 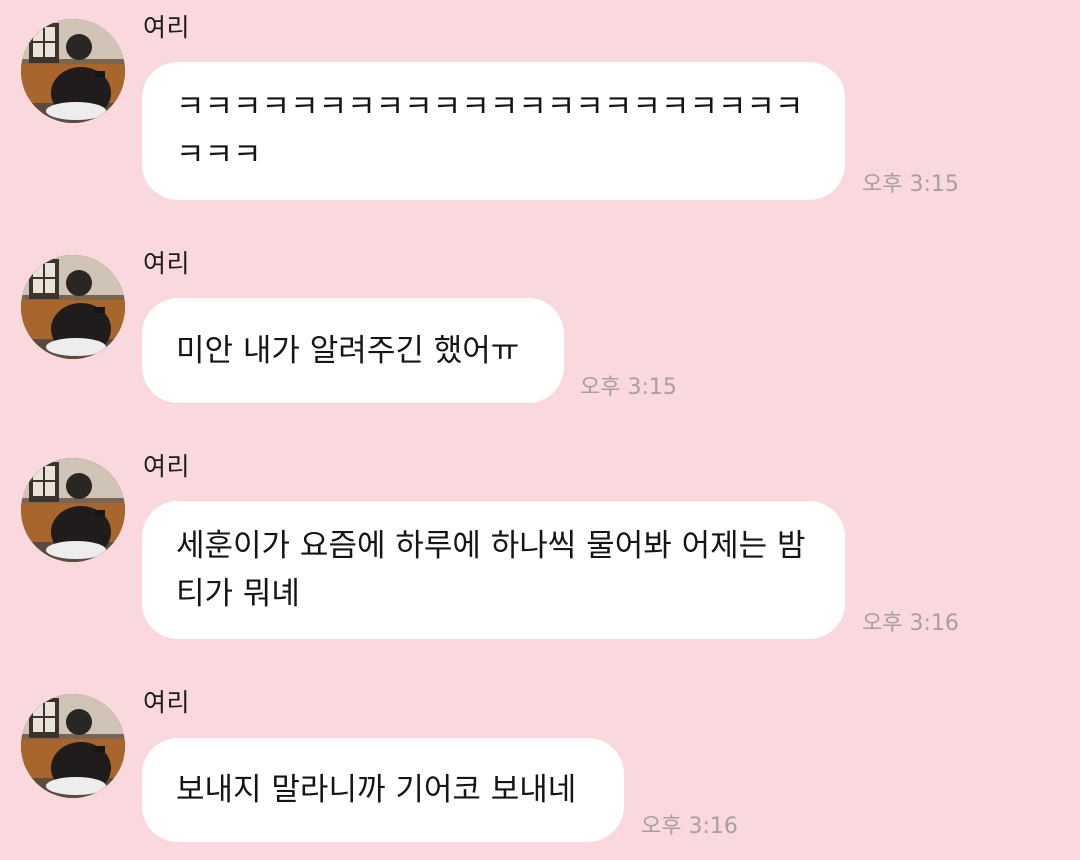 I want to click on message-text: 세훈이가 요즘에 하루에 하나씩 물어봐 어제는 밤티가 뭐녜, so click(x=491, y=570).